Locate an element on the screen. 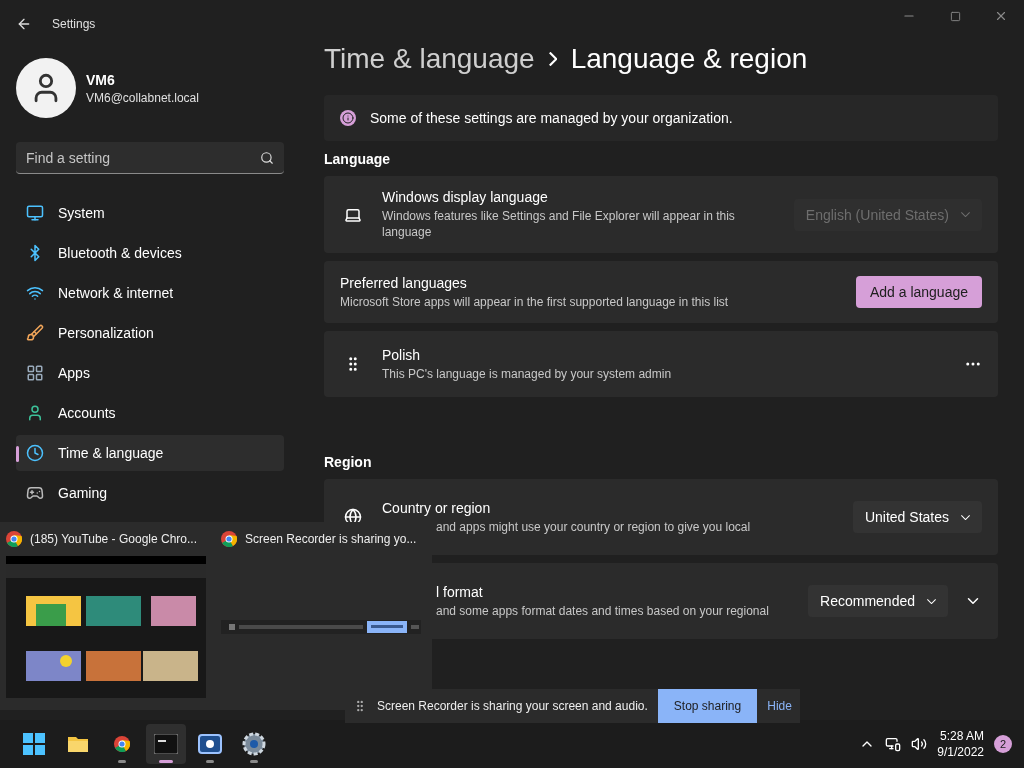 Image resolution: width=1024 pixels, height=768 pixels. notification-badge: 2 is located at coordinates (1003, 744).